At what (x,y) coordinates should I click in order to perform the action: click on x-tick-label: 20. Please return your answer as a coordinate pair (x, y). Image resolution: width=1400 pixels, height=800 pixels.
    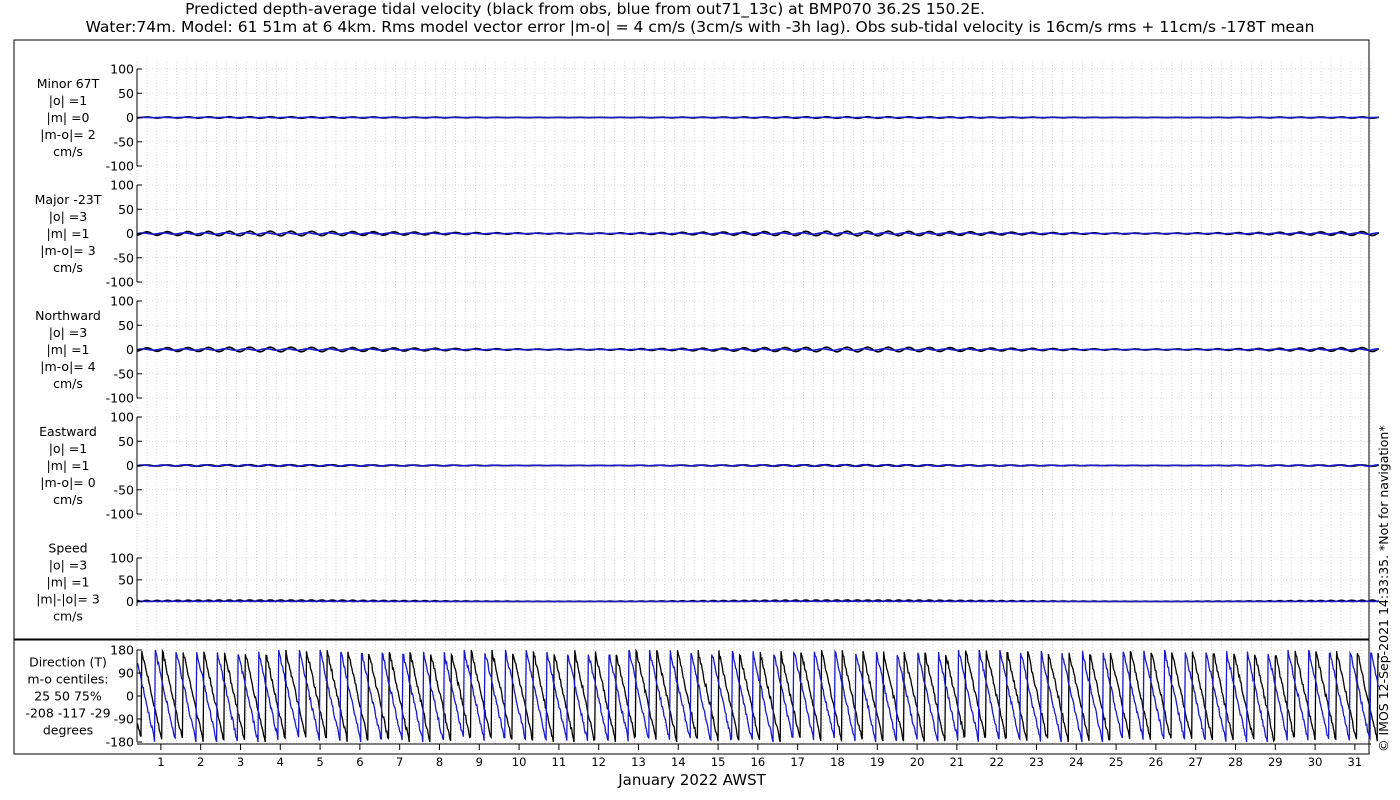
    Looking at the image, I should click on (917, 762).